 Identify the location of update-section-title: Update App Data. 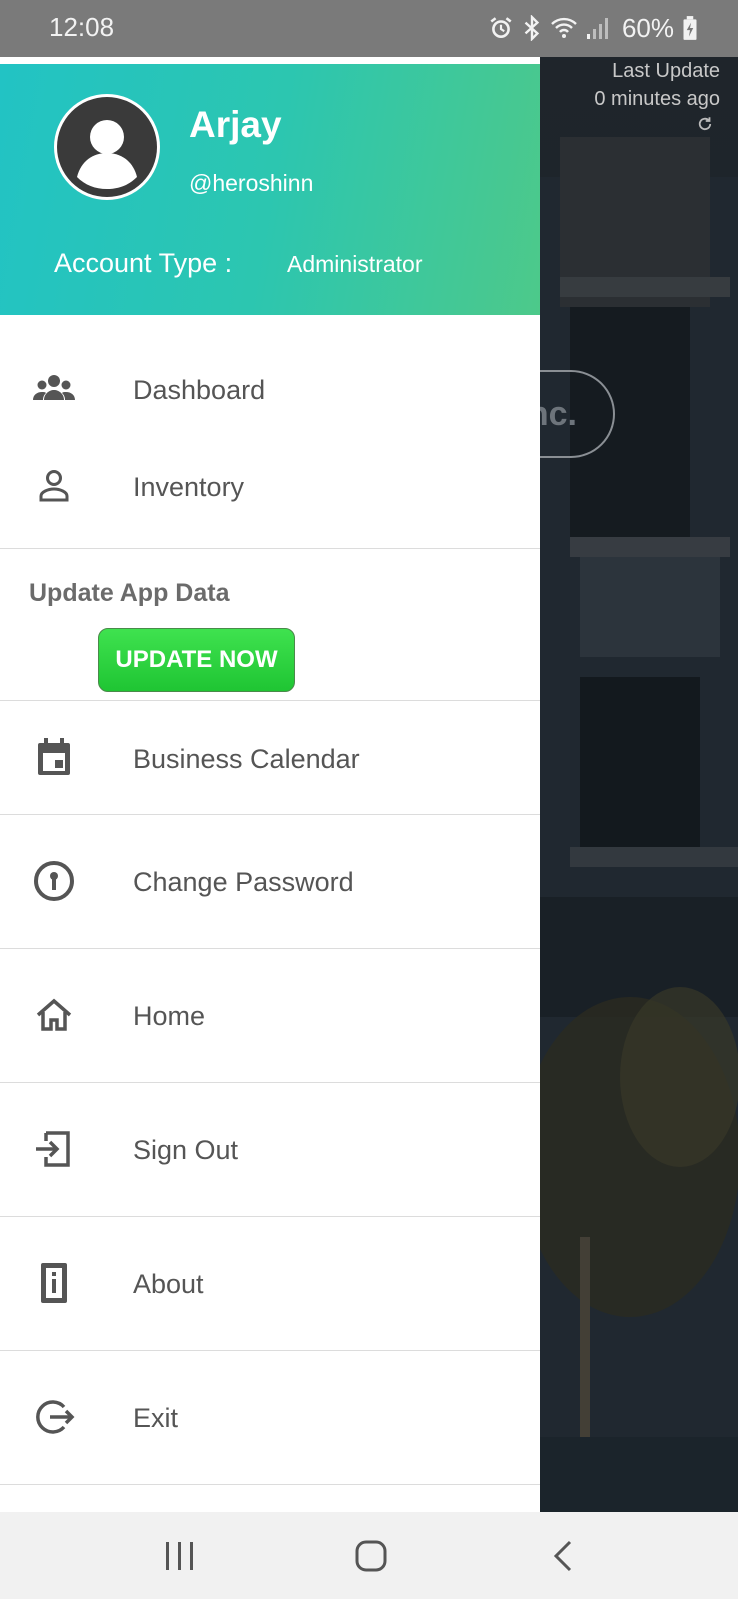
(129, 593).